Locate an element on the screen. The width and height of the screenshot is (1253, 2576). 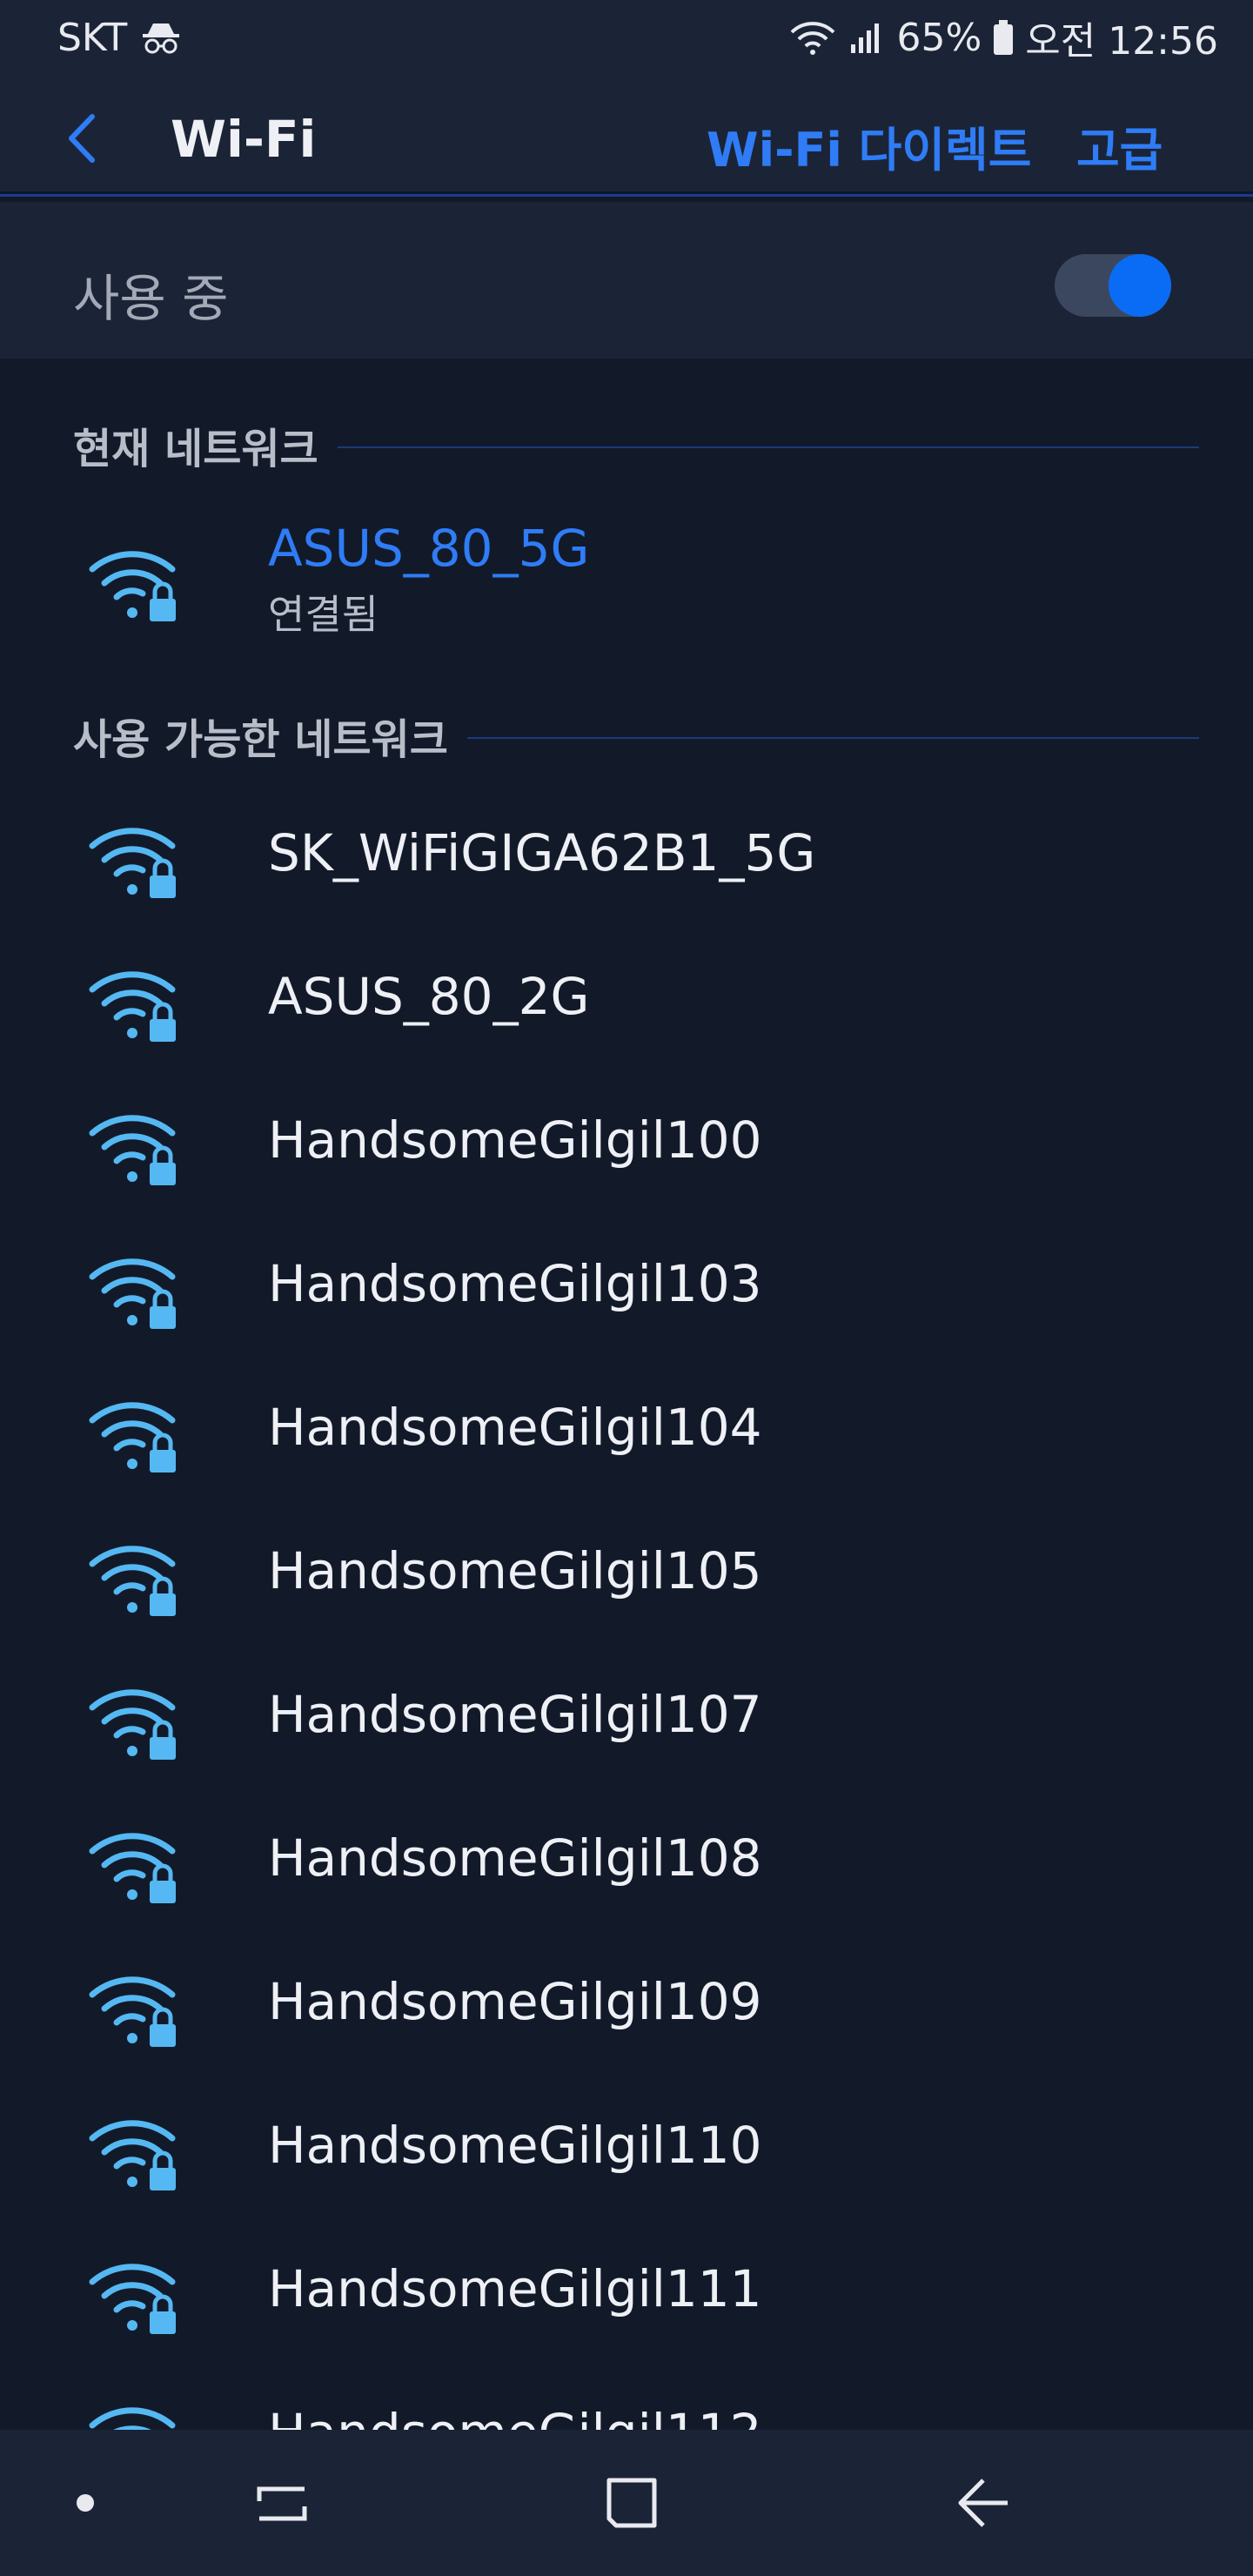
section-label: 현재 네트워크 is located at coordinates (195, 449).